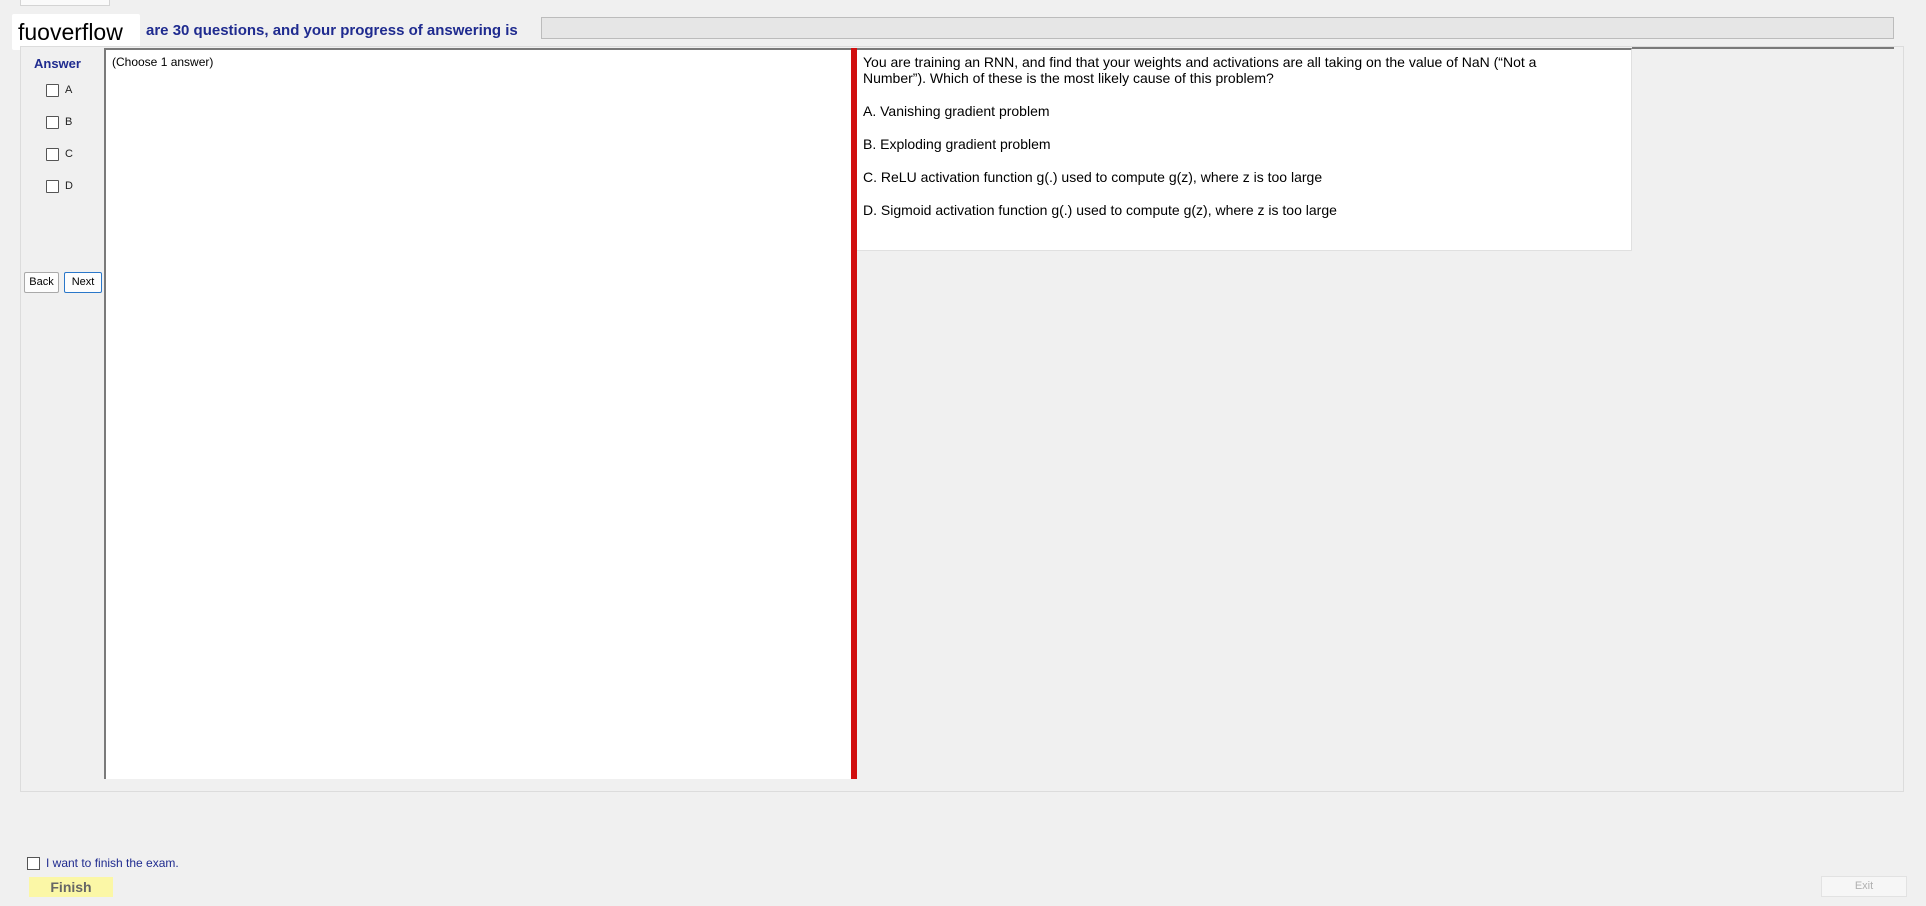 The height and width of the screenshot is (906, 1926). Describe the element at coordinates (112, 863) in the screenshot. I see `finish-checkbox-label: I want to finish the exam.` at that location.